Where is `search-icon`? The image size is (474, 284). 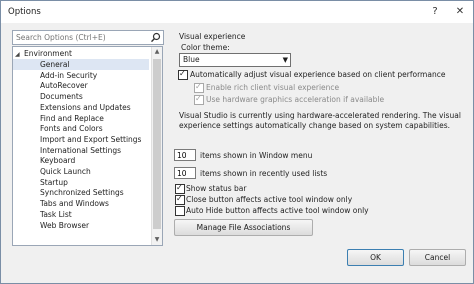
search-icon is located at coordinates (155, 37).